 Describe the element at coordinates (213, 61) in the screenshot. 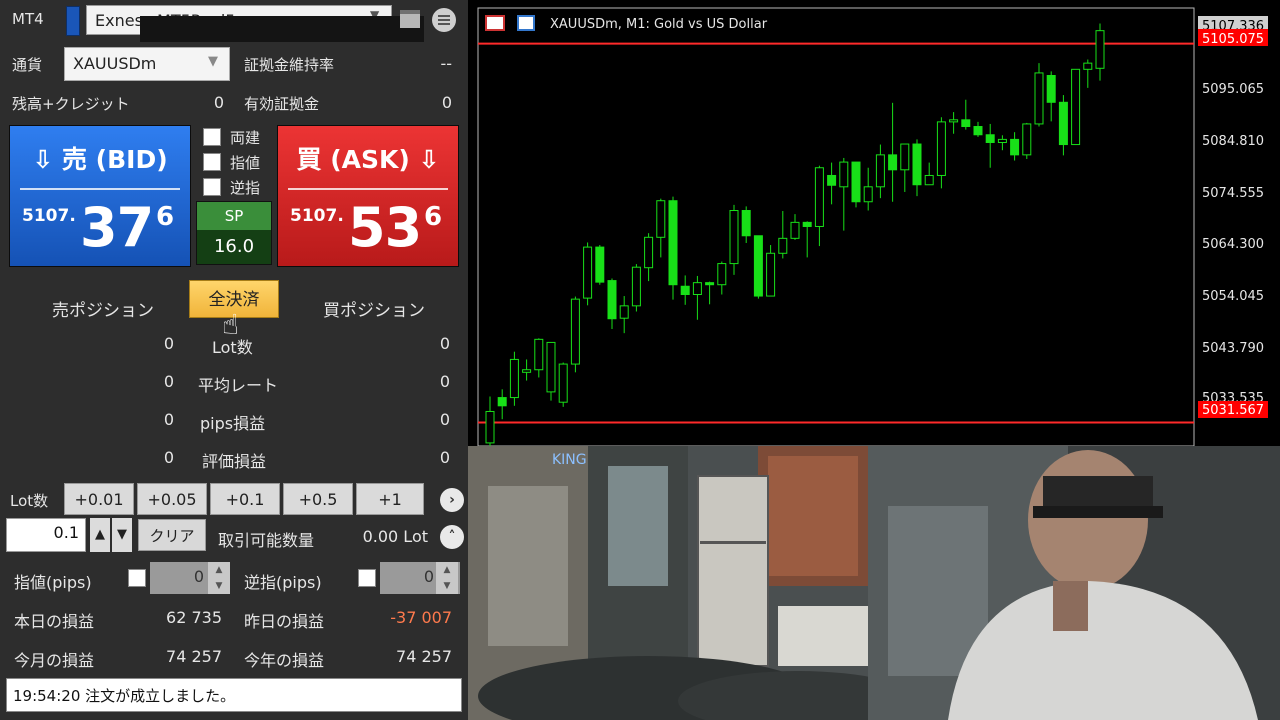

I see `chevron-down-icon: ▼` at that location.